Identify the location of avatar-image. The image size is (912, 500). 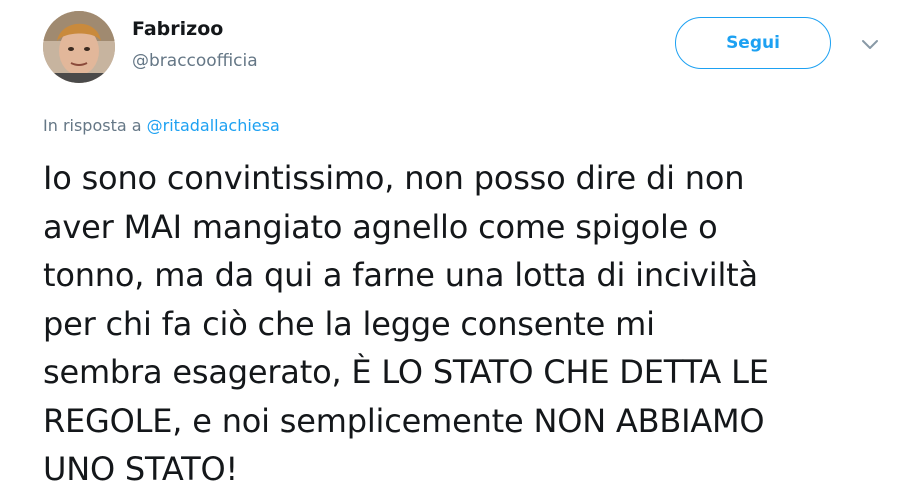
(79, 47).